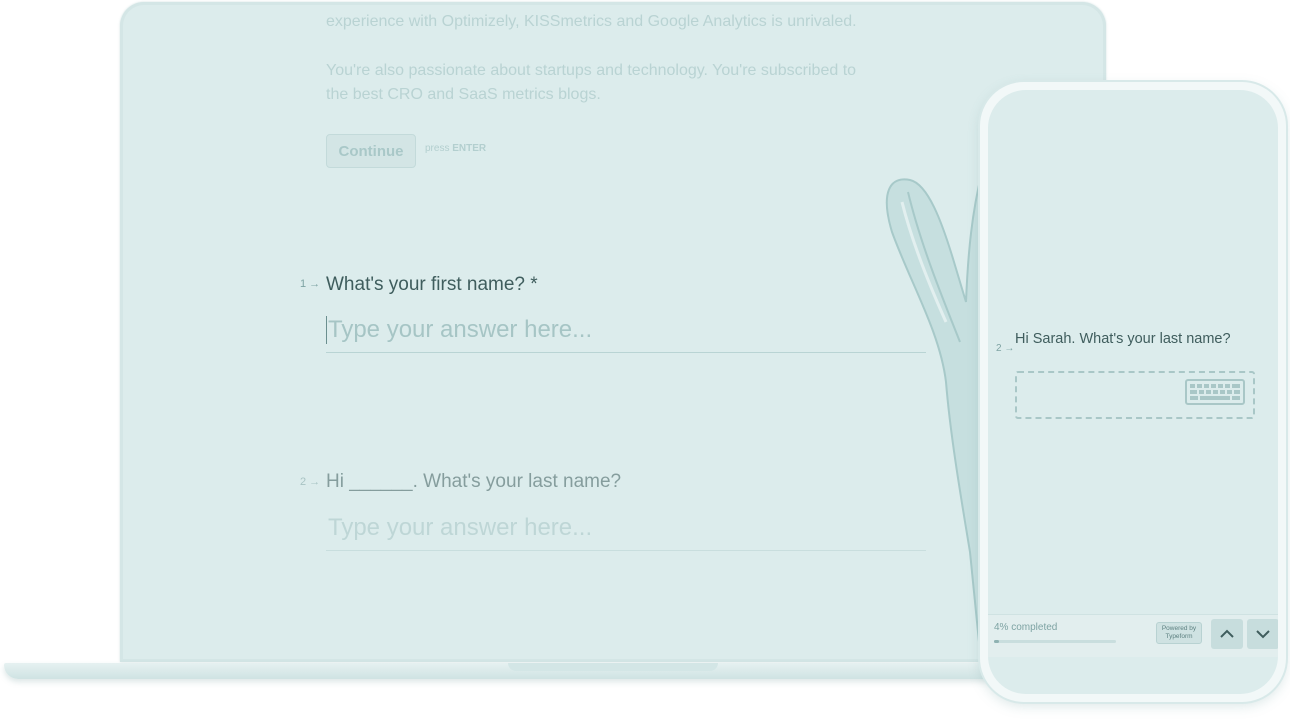 This screenshot has width=1290, height=719. I want to click on previous-question-button, so click(1227, 634).